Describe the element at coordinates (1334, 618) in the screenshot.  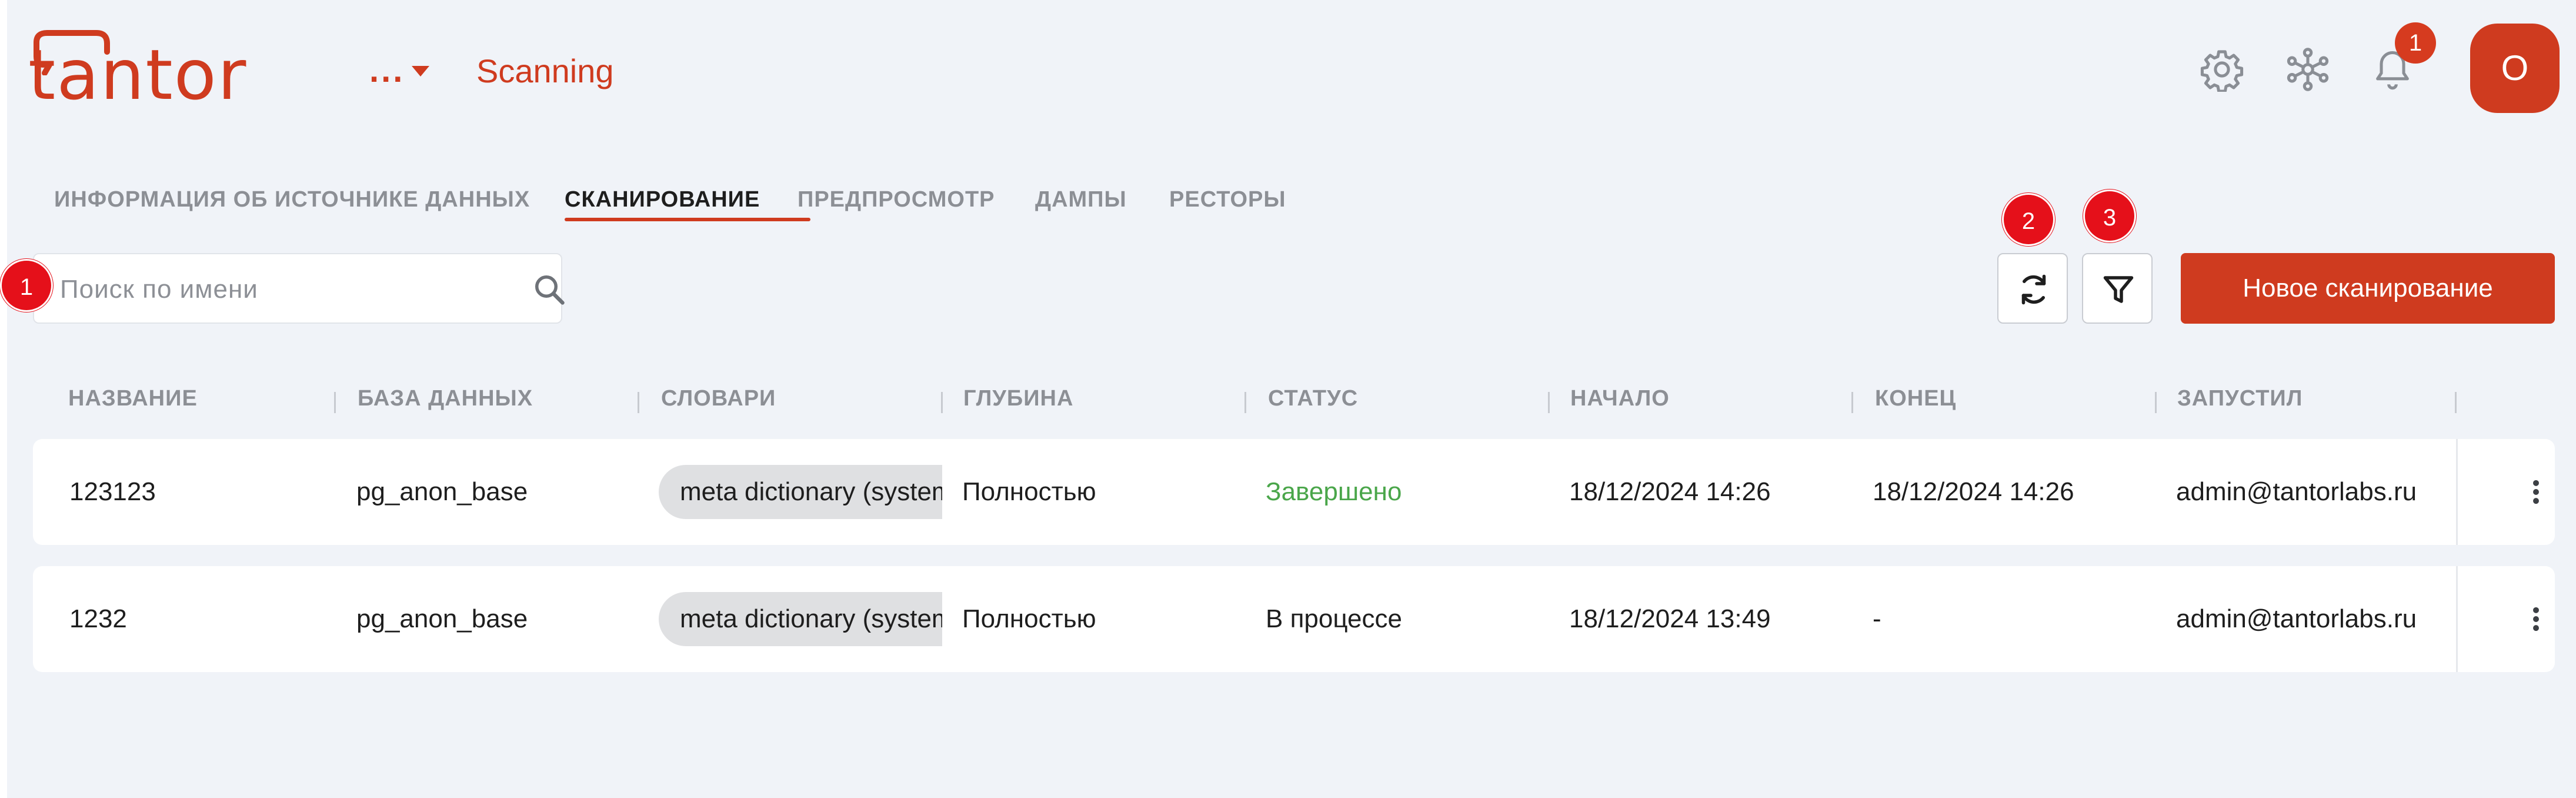
I see `cell-status: В процессе` at that location.